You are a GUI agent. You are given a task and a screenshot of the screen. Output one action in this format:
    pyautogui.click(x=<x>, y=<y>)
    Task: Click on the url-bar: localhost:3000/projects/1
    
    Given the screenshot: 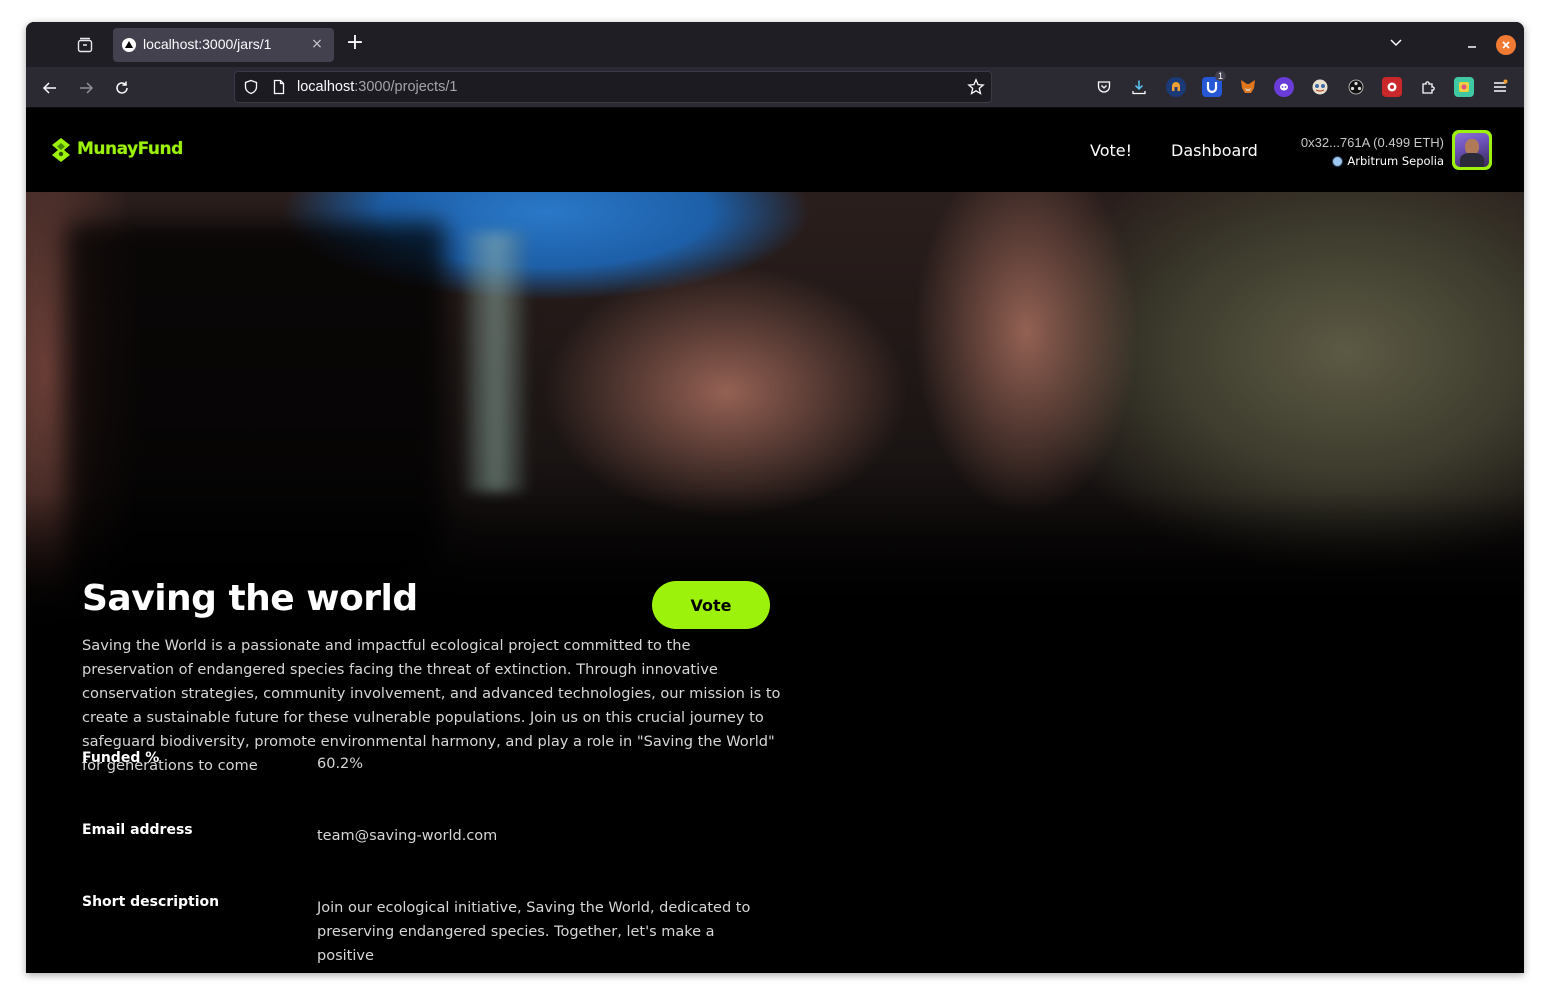 What is the action you would take?
    pyautogui.click(x=613, y=87)
    